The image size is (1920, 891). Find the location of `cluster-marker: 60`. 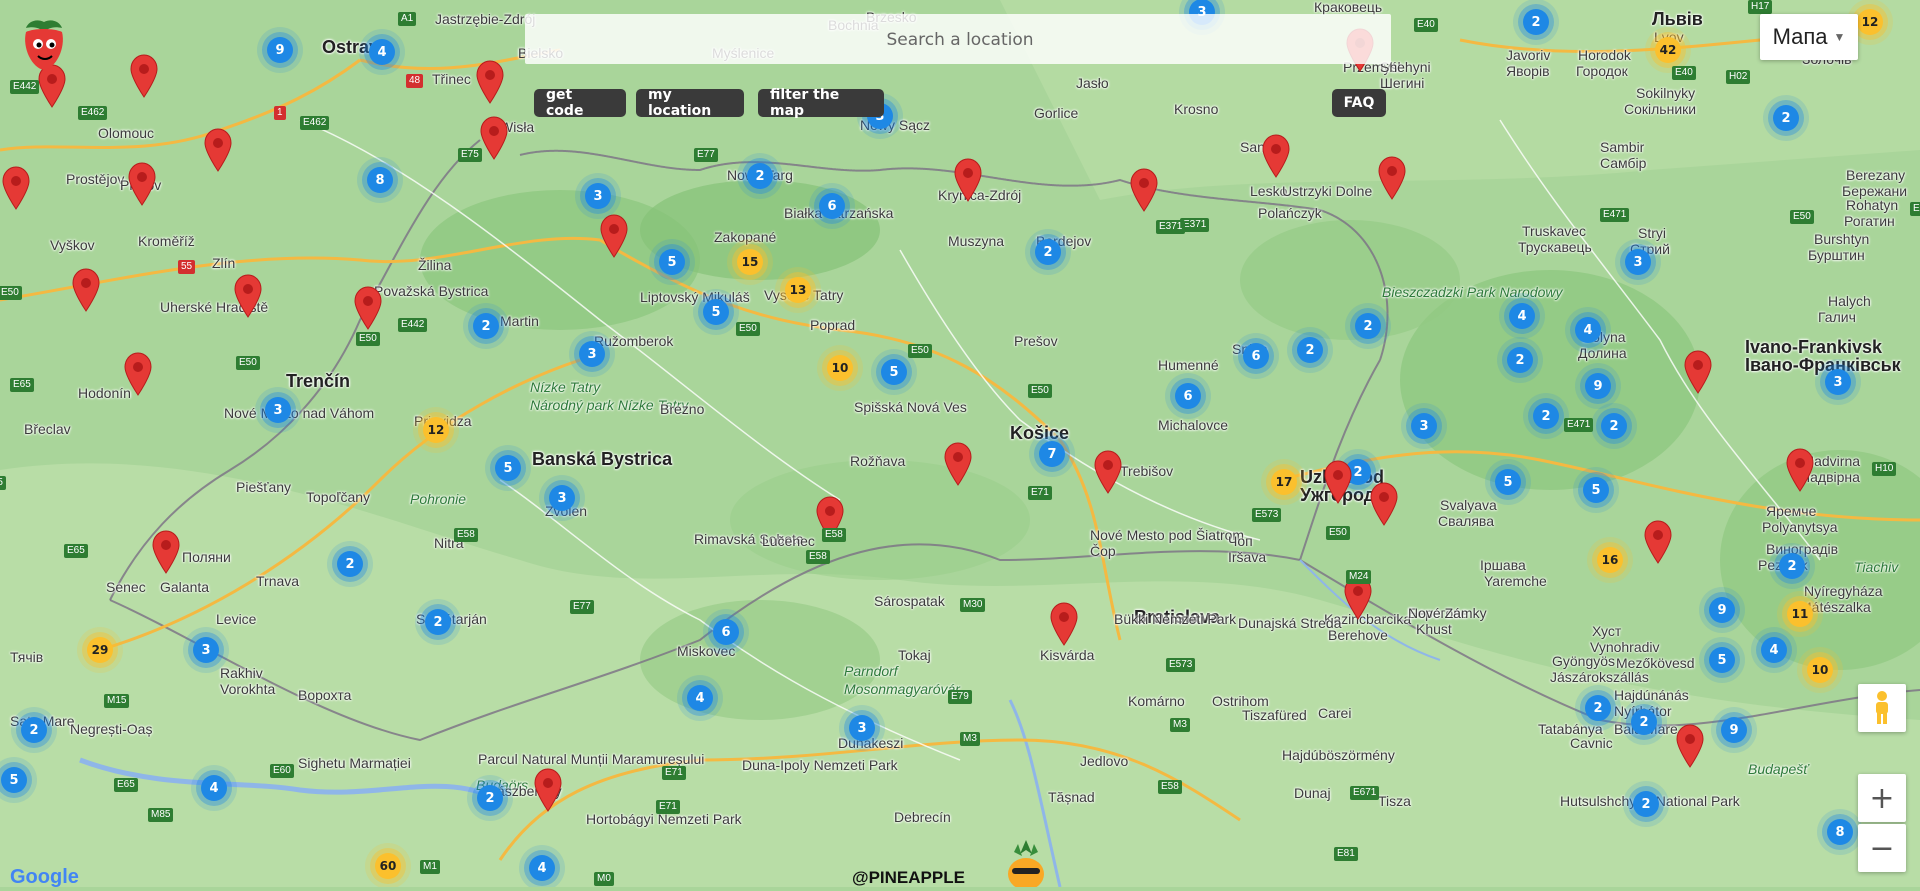

cluster-marker: 60 is located at coordinates (388, 866).